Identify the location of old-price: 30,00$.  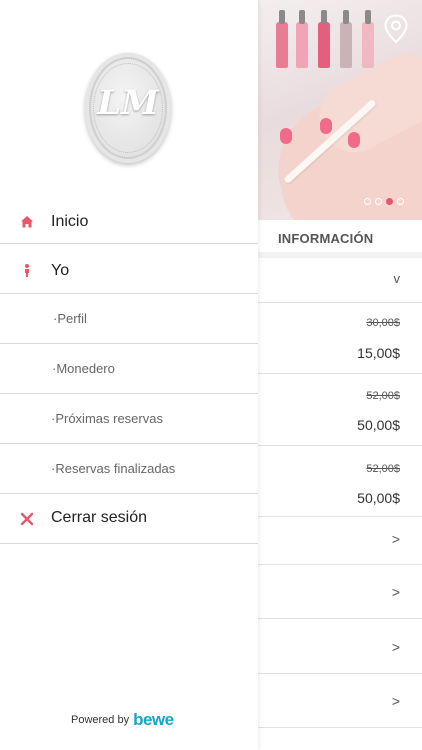
(383, 323).